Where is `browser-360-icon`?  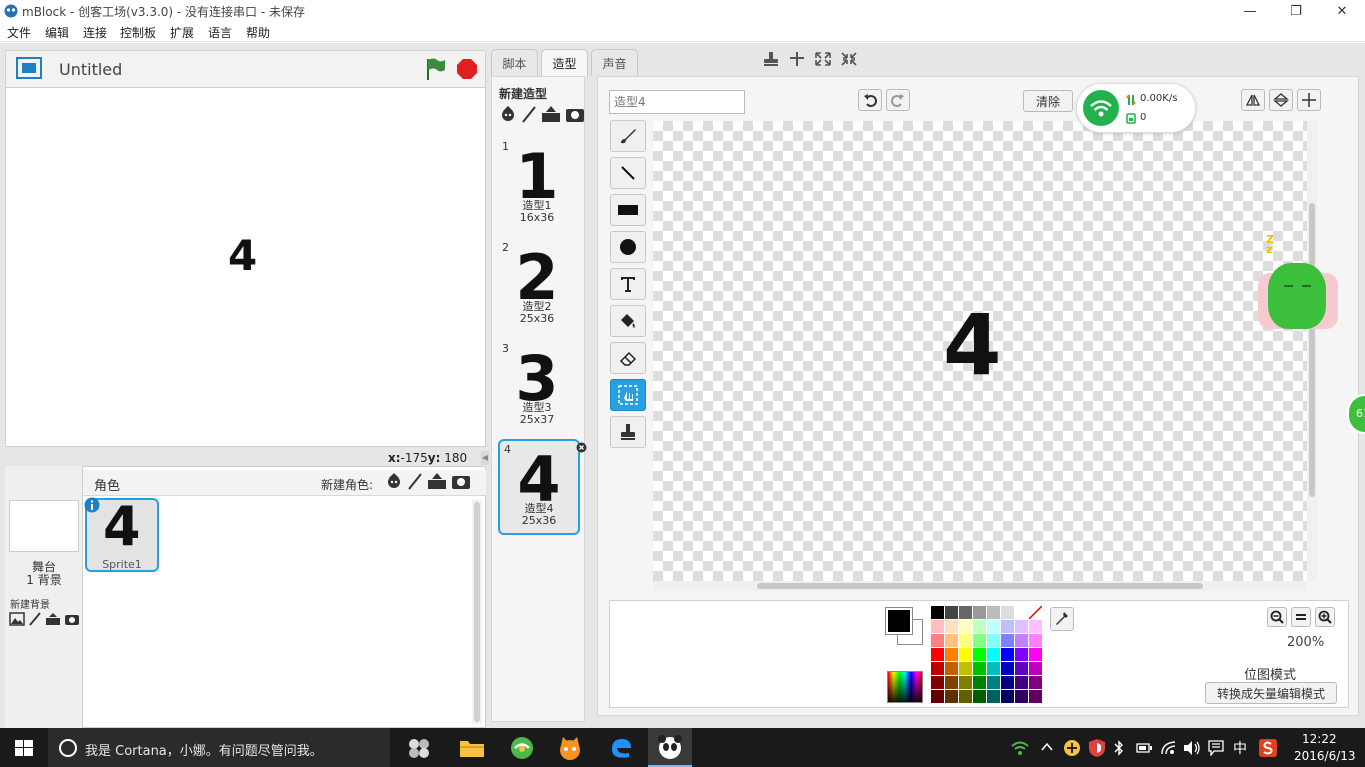
browser-360-icon is located at coordinates (522, 748).